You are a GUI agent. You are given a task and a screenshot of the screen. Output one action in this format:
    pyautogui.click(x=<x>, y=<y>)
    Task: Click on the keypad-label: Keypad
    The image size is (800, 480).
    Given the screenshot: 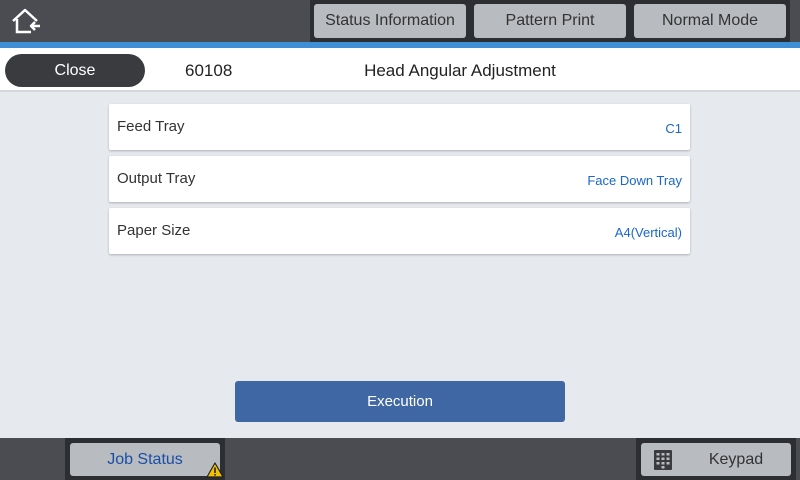 What is the action you would take?
    pyautogui.click(x=736, y=459)
    